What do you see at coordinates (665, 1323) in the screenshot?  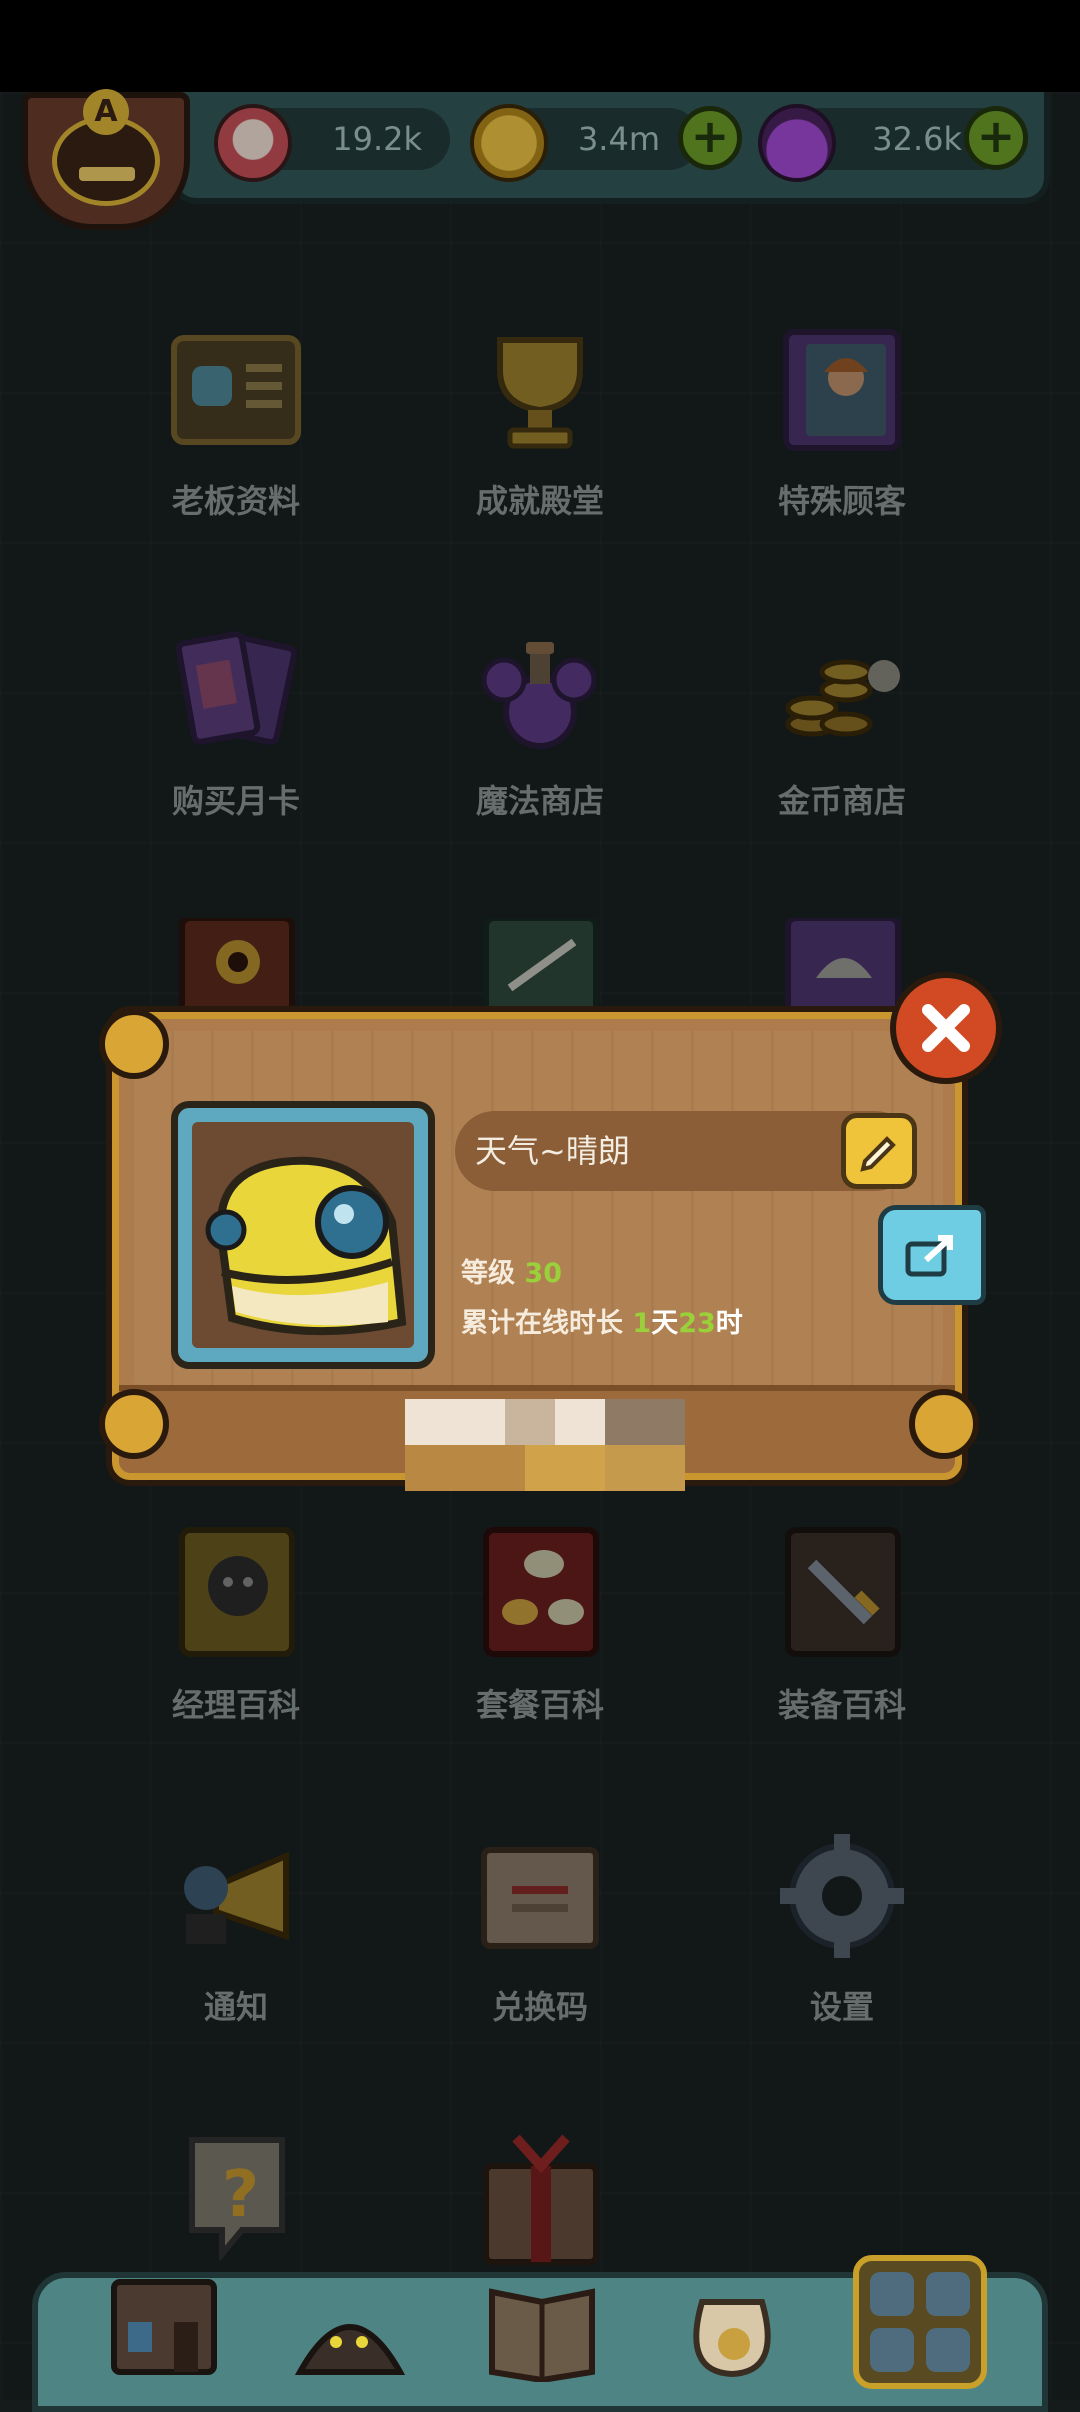 I see `online-days-unit: 天` at bounding box center [665, 1323].